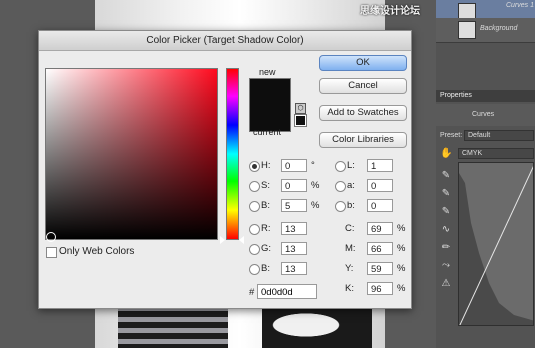 This screenshot has width=535, height=348. I want to click on watermark: 思缘设计论坛, so click(390, 11).